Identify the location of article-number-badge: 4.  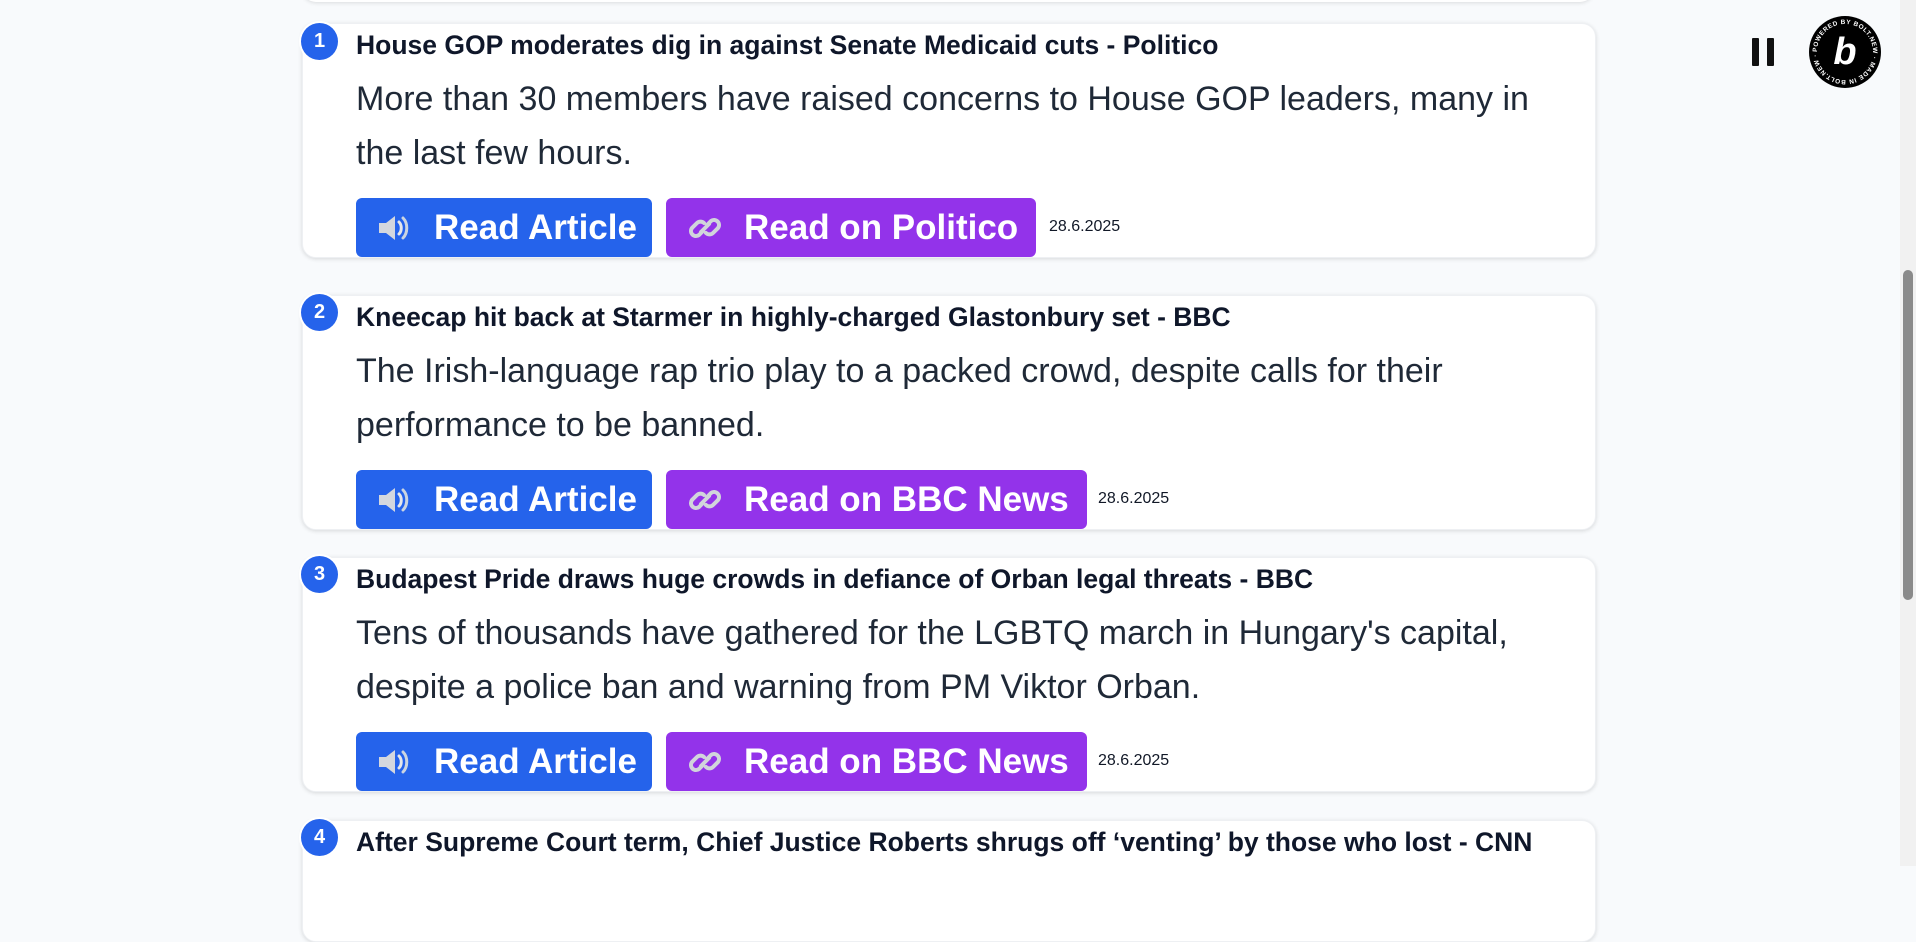
(319, 837).